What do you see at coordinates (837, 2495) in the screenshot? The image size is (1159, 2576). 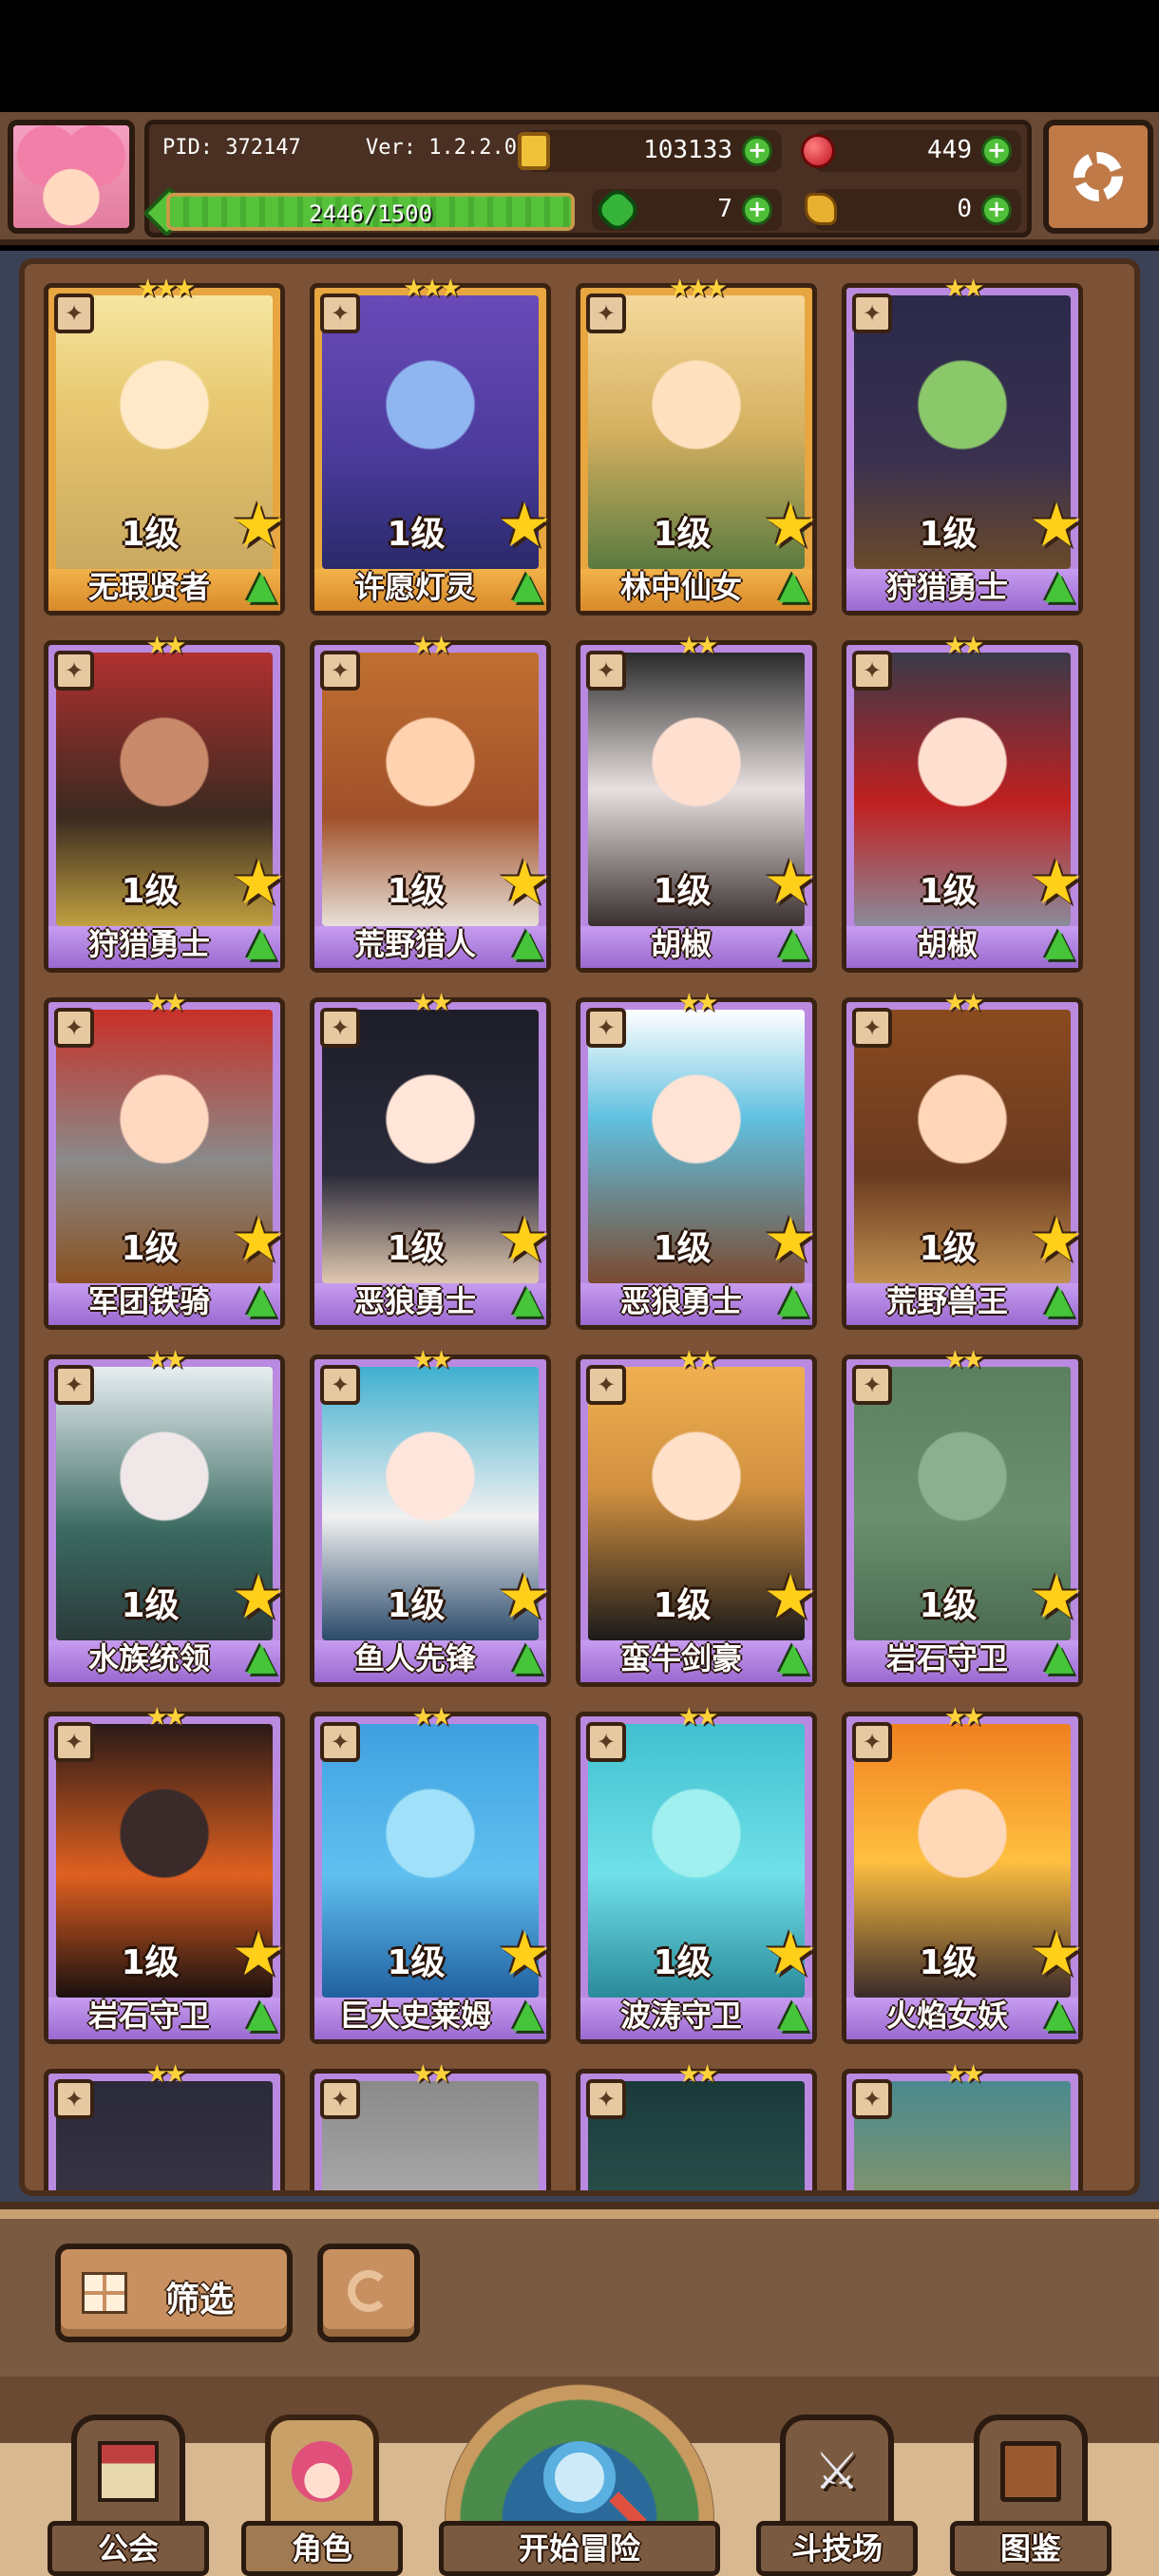 I see `nav-arena: ⚔ 斗技场` at bounding box center [837, 2495].